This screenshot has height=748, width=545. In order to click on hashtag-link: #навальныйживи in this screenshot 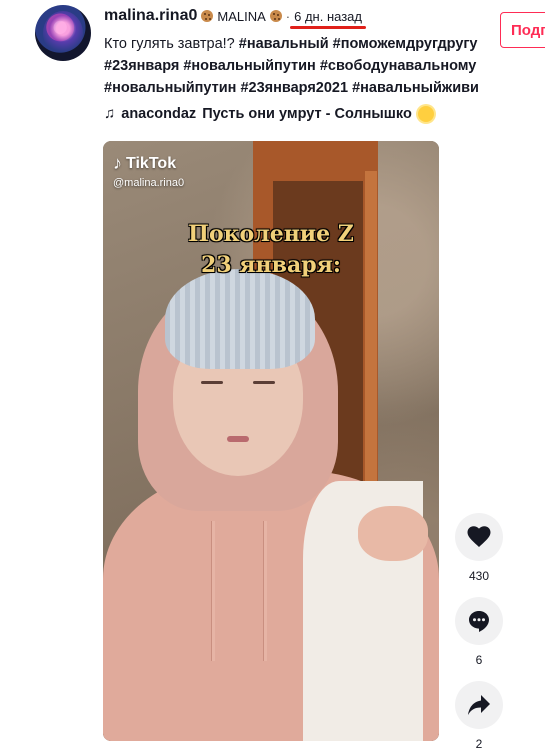, I will do `click(415, 88)`.